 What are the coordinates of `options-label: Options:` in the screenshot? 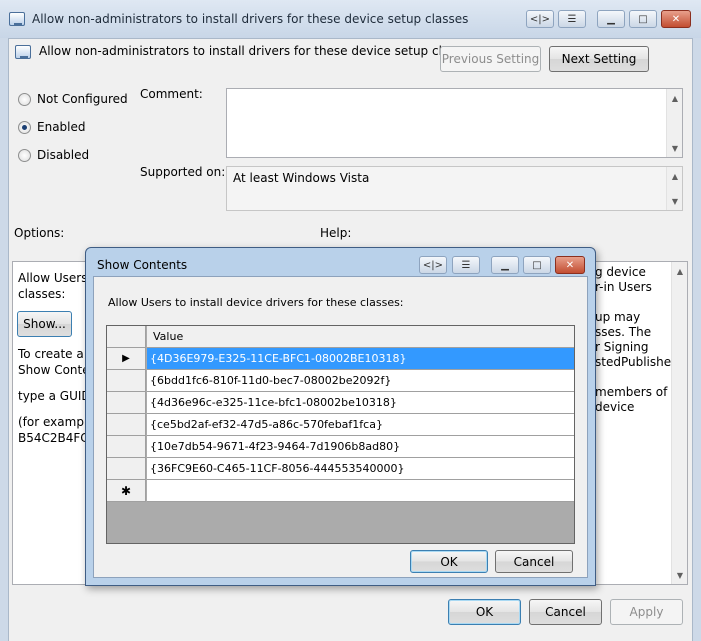 It's located at (39, 233).